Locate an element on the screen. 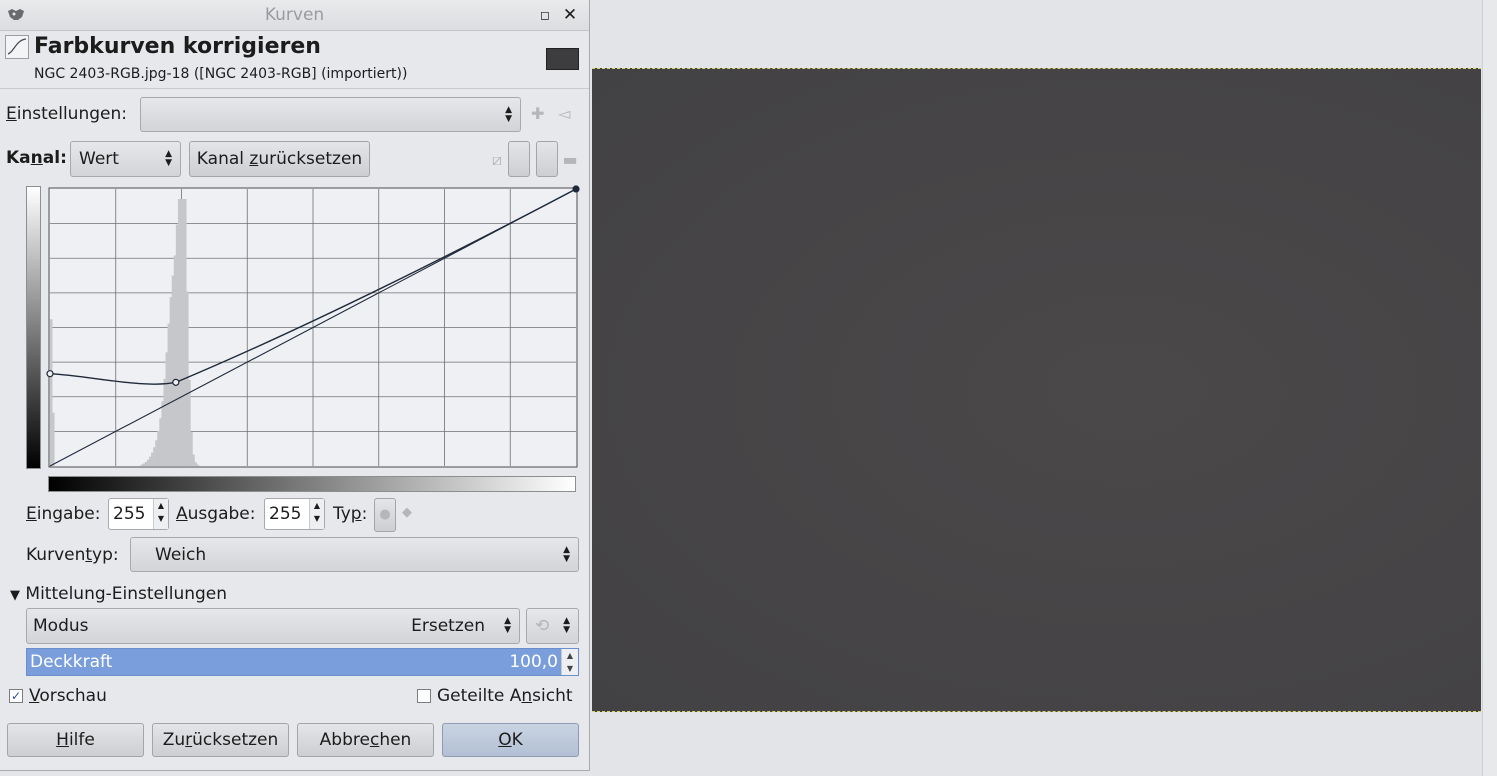  window-title: Kurven is located at coordinates (294, 15).